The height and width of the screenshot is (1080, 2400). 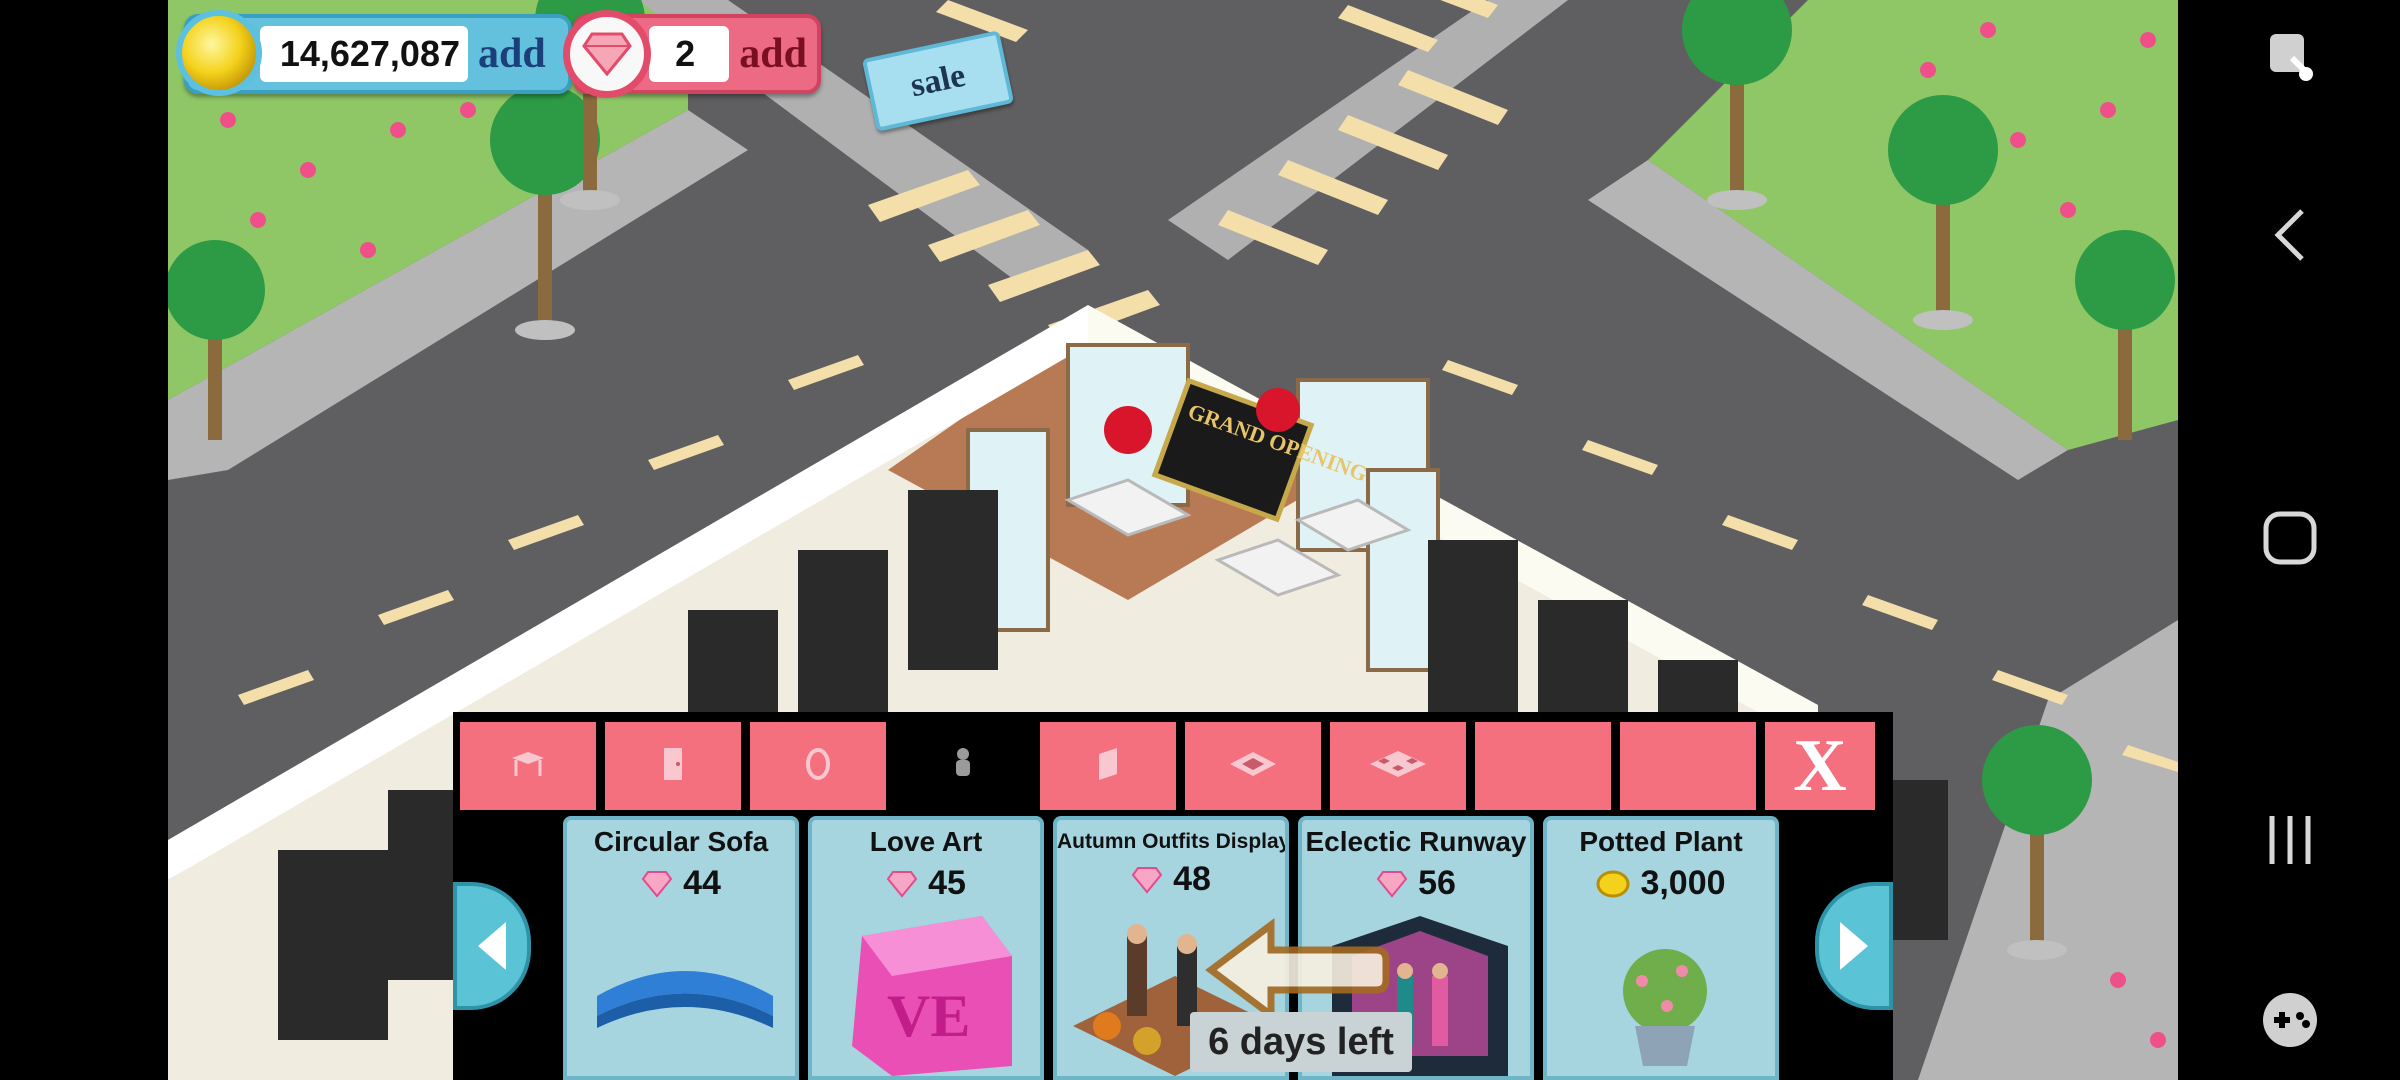 I want to click on floor-pattern-icon, so click(x=1398, y=766).